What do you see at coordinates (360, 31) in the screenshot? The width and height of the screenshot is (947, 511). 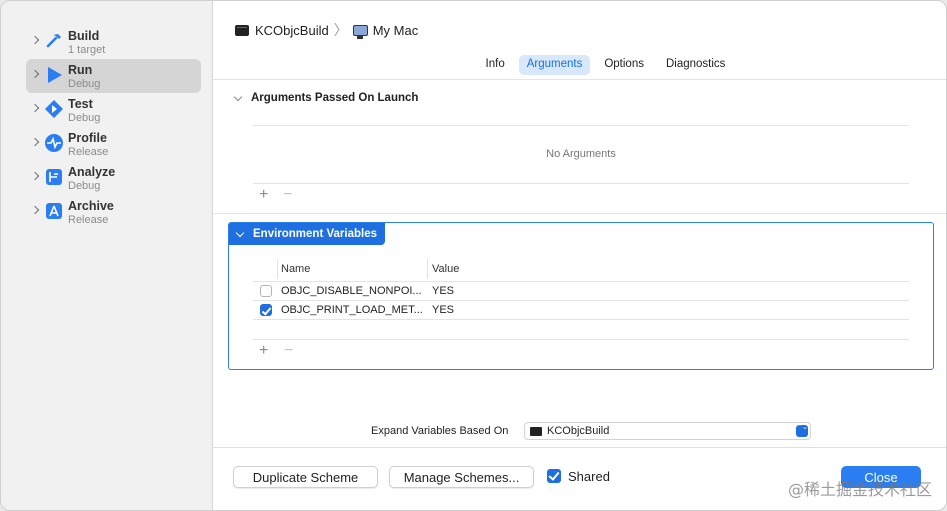 I see `mac-display-icon` at bounding box center [360, 31].